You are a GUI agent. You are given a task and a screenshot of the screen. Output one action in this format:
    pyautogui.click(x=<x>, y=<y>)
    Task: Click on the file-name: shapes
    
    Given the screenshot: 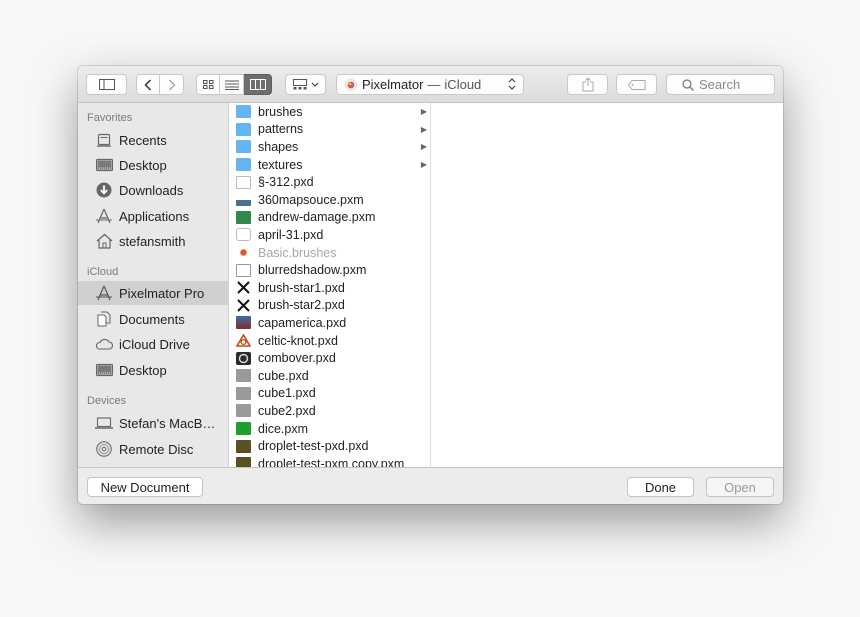 What is the action you would take?
    pyautogui.click(x=278, y=146)
    